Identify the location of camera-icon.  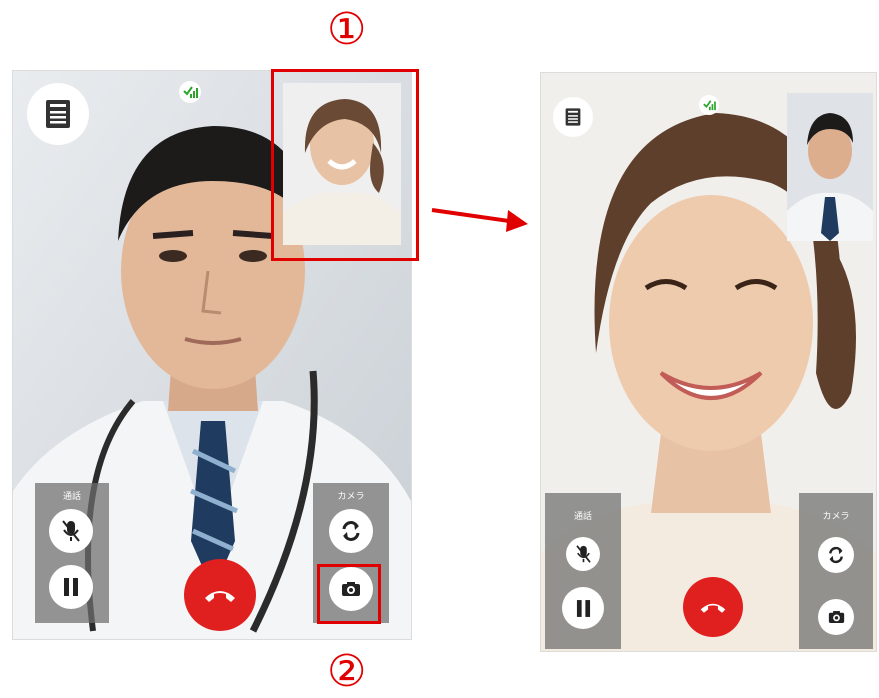
(836, 617).